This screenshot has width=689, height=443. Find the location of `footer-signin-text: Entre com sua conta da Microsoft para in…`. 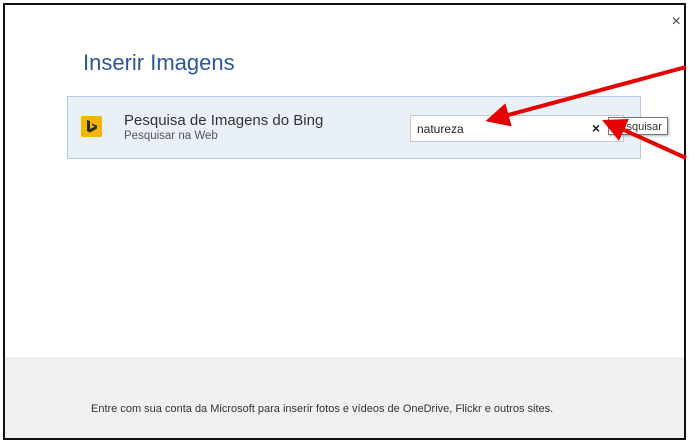

footer-signin-text: Entre com sua conta da Microsoft para in… is located at coordinates (322, 409).